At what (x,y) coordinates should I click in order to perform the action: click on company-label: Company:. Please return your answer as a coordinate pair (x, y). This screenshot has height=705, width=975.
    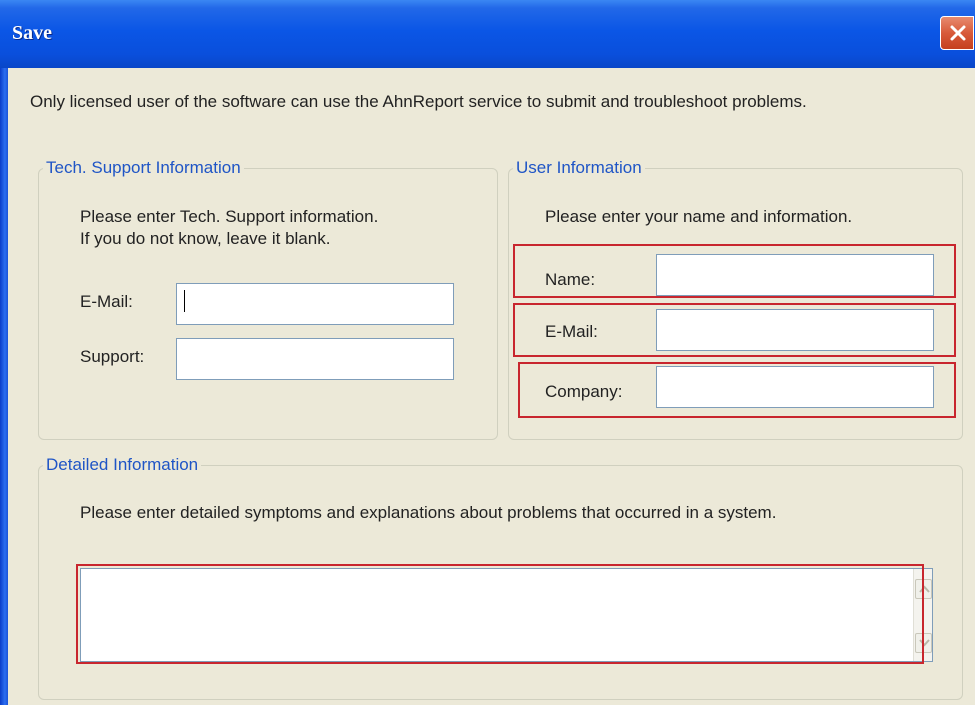
    Looking at the image, I should click on (584, 391).